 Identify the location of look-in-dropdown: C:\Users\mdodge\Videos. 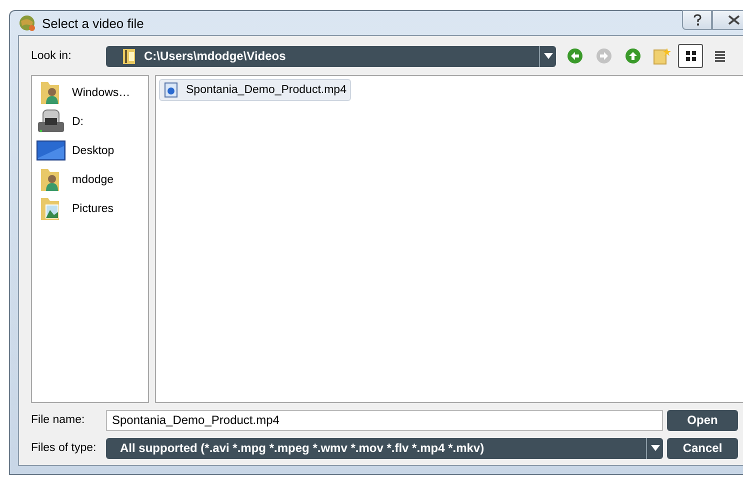
(331, 56).